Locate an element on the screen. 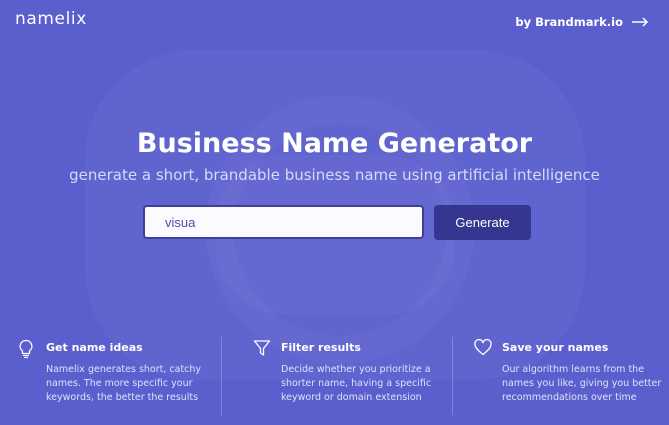 The image size is (669, 425). namelix-logo: namelix is located at coordinates (51, 19).